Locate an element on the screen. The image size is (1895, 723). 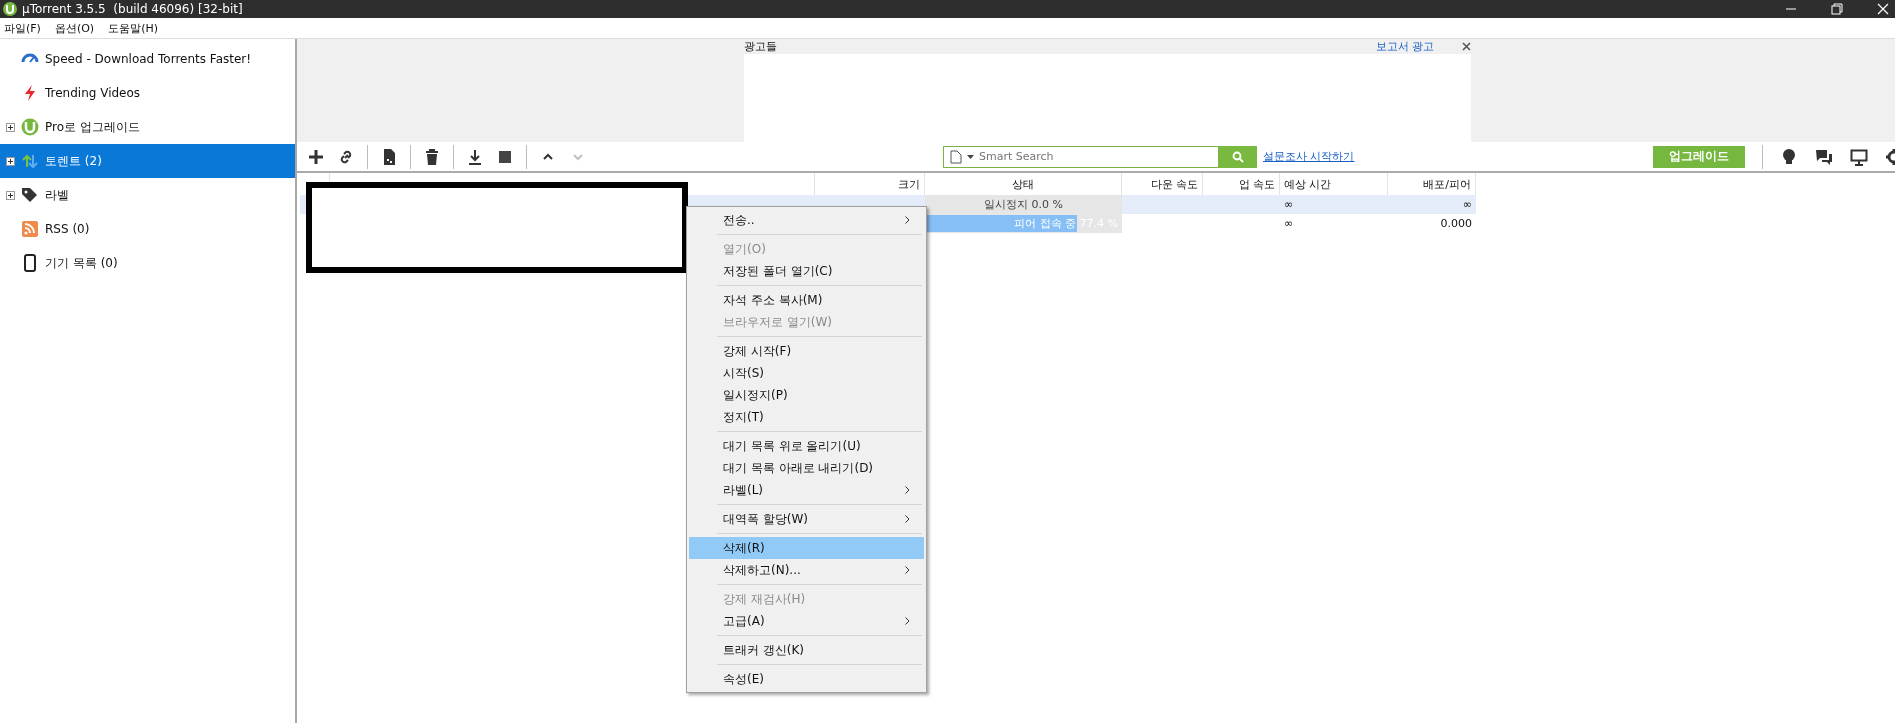
ad-label: 광고들 is located at coordinates (760, 46).